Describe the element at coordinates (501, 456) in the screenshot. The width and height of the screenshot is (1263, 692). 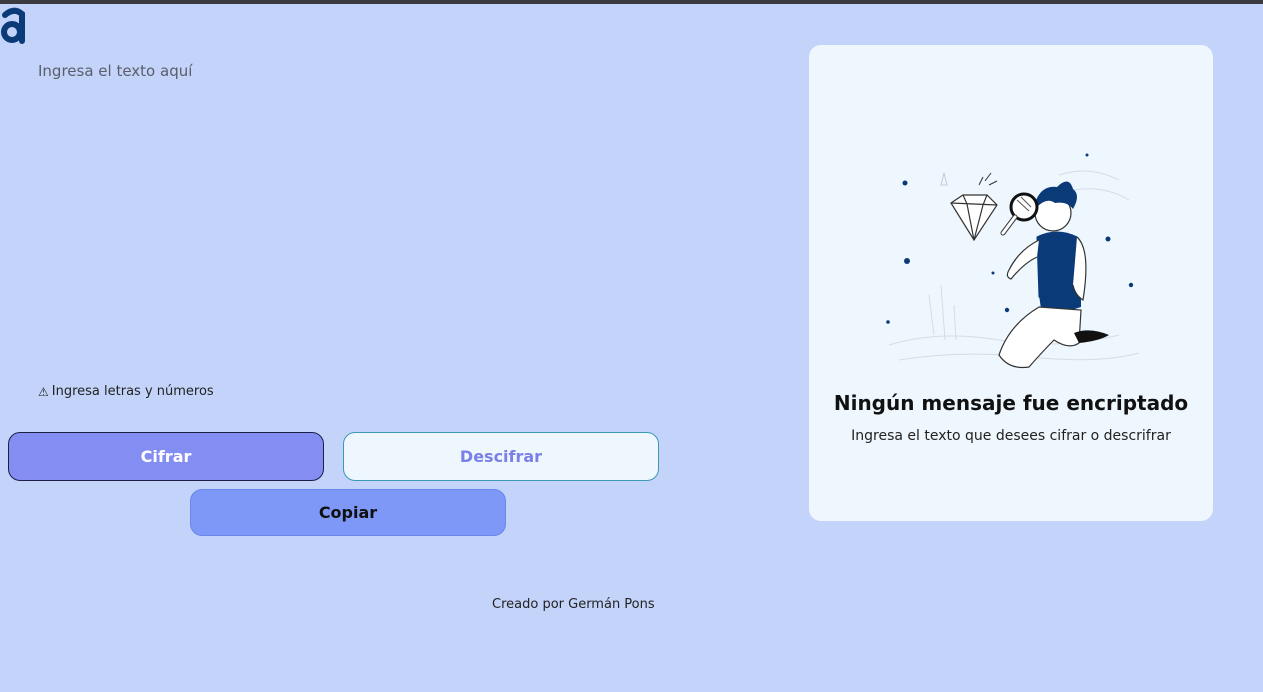
I see `decrypt-button: Descifrar` at that location.